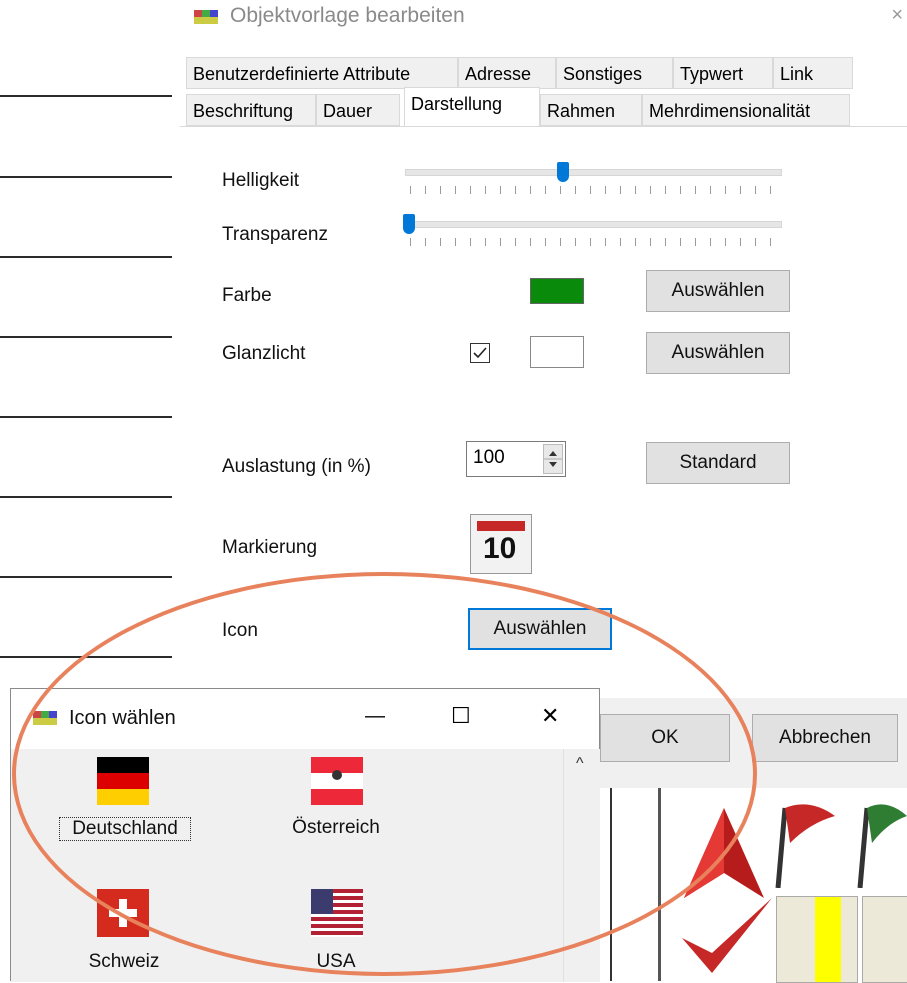 This screenshot has height=983, width=907. Describe the element at coordinates (122, 718) in the screenshot. I see `icon-chooser-title: Icon wählen` at that location.